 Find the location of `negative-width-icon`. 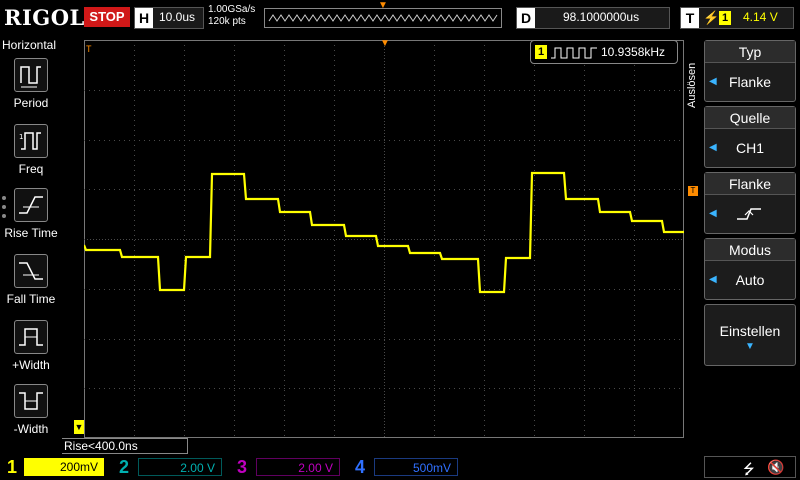

negative-width-icon is located at coordinates (31, 401).